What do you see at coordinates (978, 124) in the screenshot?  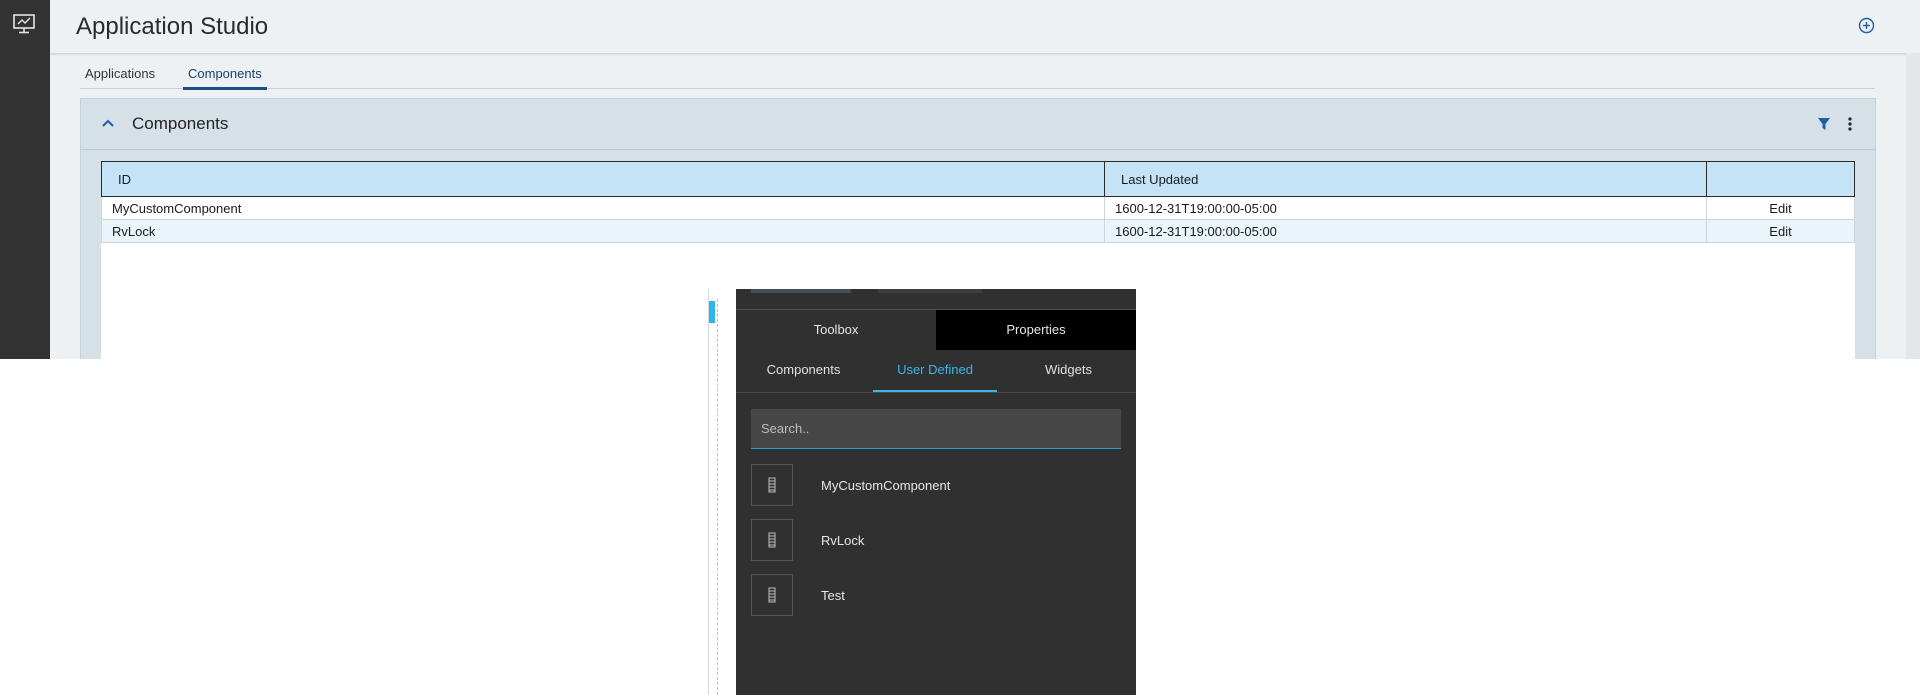 I see `panel-header: Components` at bounding box center [978, 124].